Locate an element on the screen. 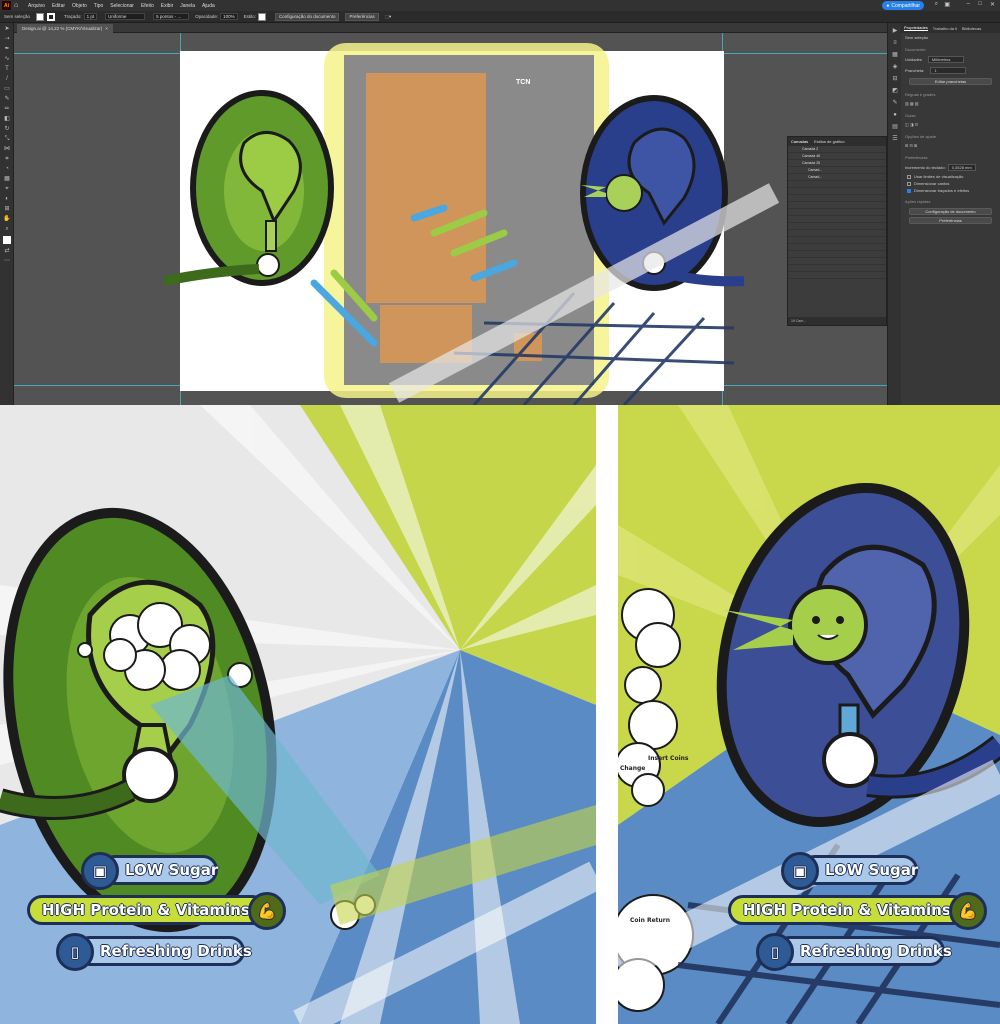  maximize-icon: □ is located at coordinates (980, 4).